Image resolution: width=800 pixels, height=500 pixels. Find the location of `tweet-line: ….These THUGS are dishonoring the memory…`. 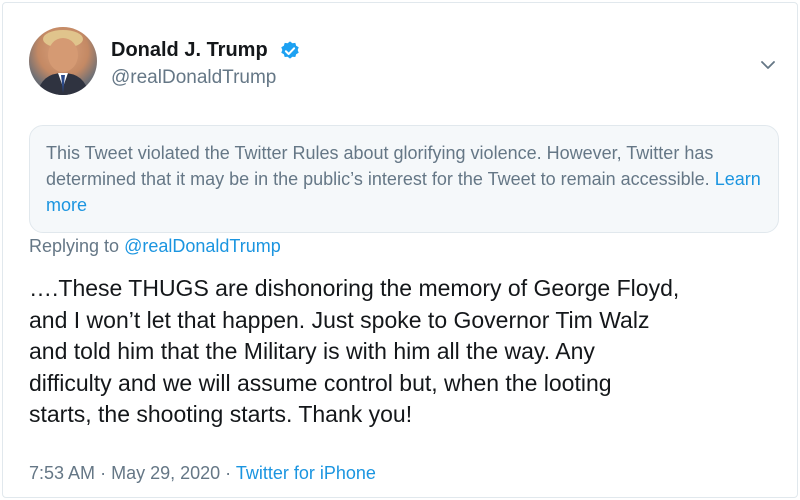

tweet-line: ….These THUGS are dishonoring the memory… is located at coordinates (354, 288).